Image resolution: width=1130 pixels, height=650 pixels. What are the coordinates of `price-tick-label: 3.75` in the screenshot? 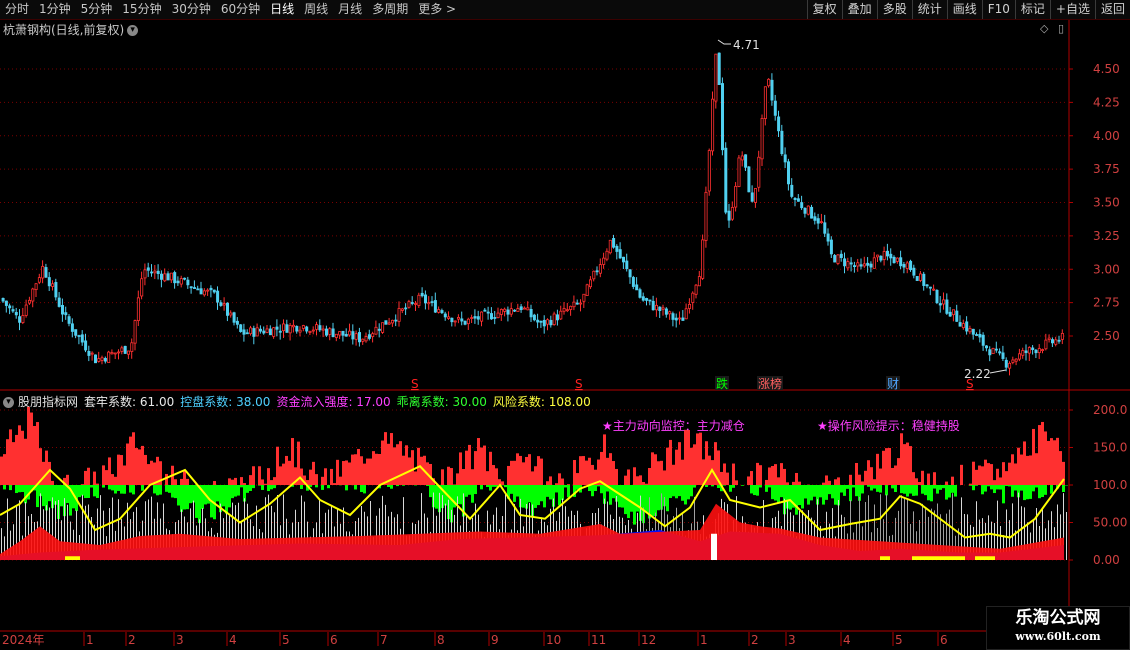 It's located at (1106, 169).